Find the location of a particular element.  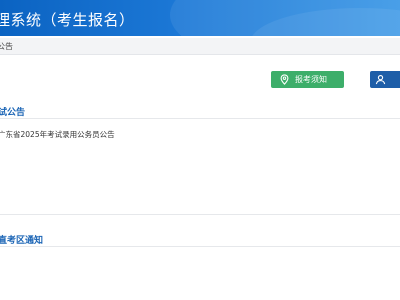

section-title-exam-announcement: 试公告 is located at coordinates (13, 113).